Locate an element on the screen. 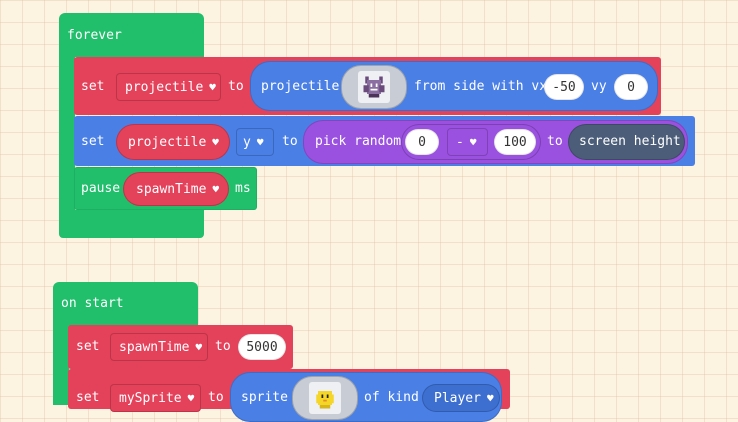 Image resolution: width=738 pixels, height=422 pixels. projectile-fn-label: projectile is located at coordinates (300, 86).